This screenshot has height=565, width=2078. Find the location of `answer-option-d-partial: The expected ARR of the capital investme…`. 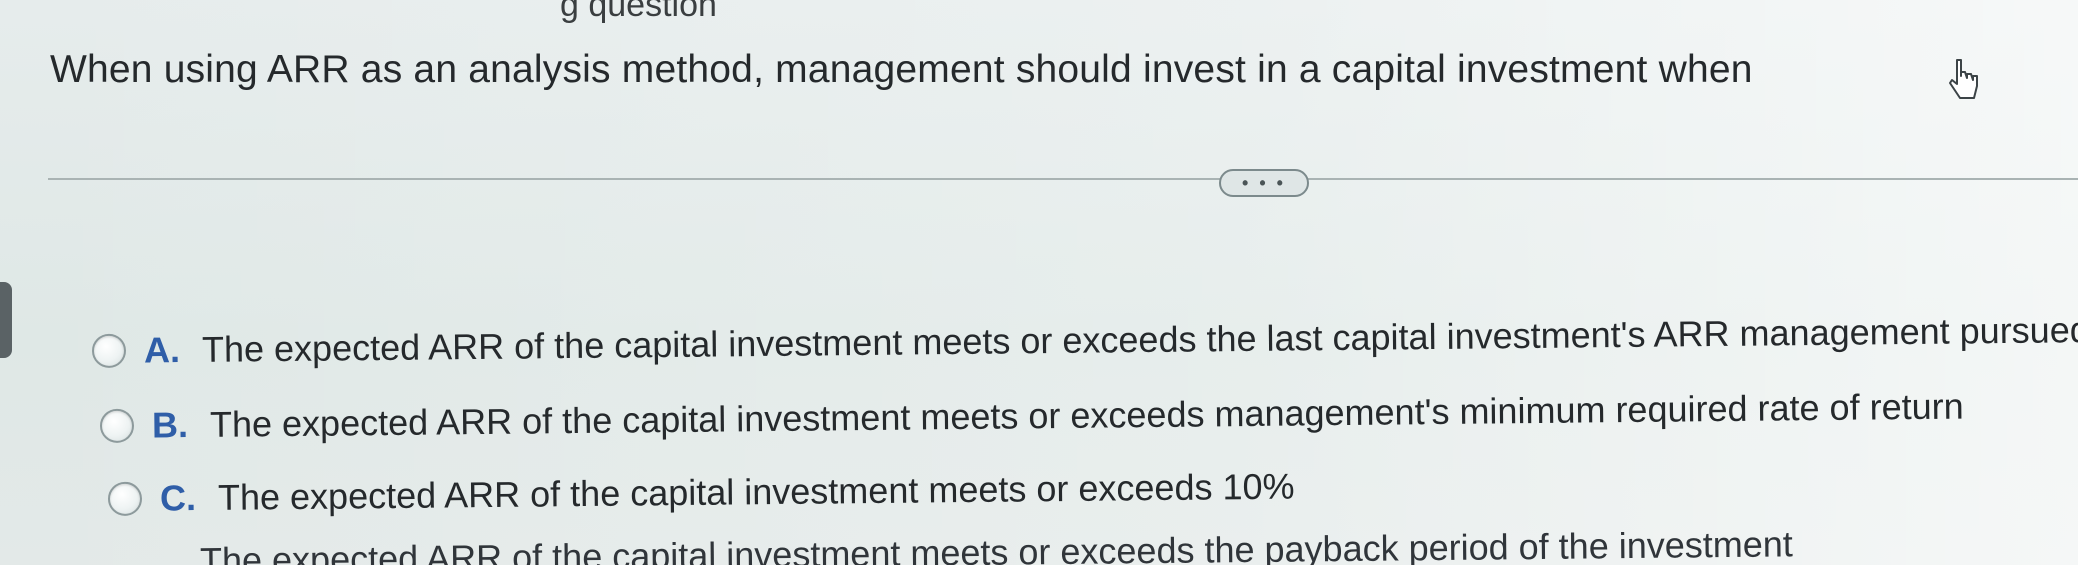

answer-option-d-partial: The expected ARR of the capital investme… is located at coordinates (996, 544).